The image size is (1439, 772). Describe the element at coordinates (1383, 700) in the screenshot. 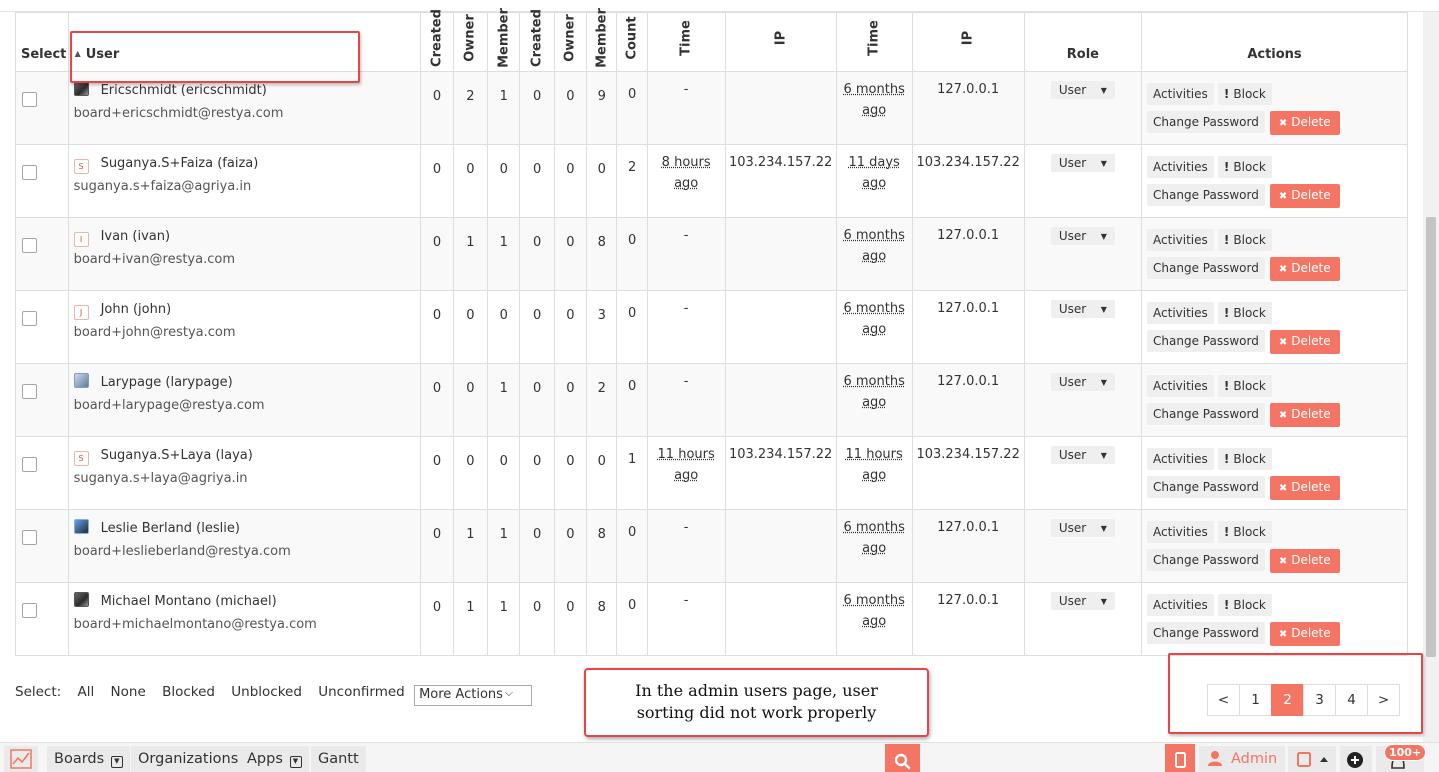

I see `pagination-next: >` at that location.